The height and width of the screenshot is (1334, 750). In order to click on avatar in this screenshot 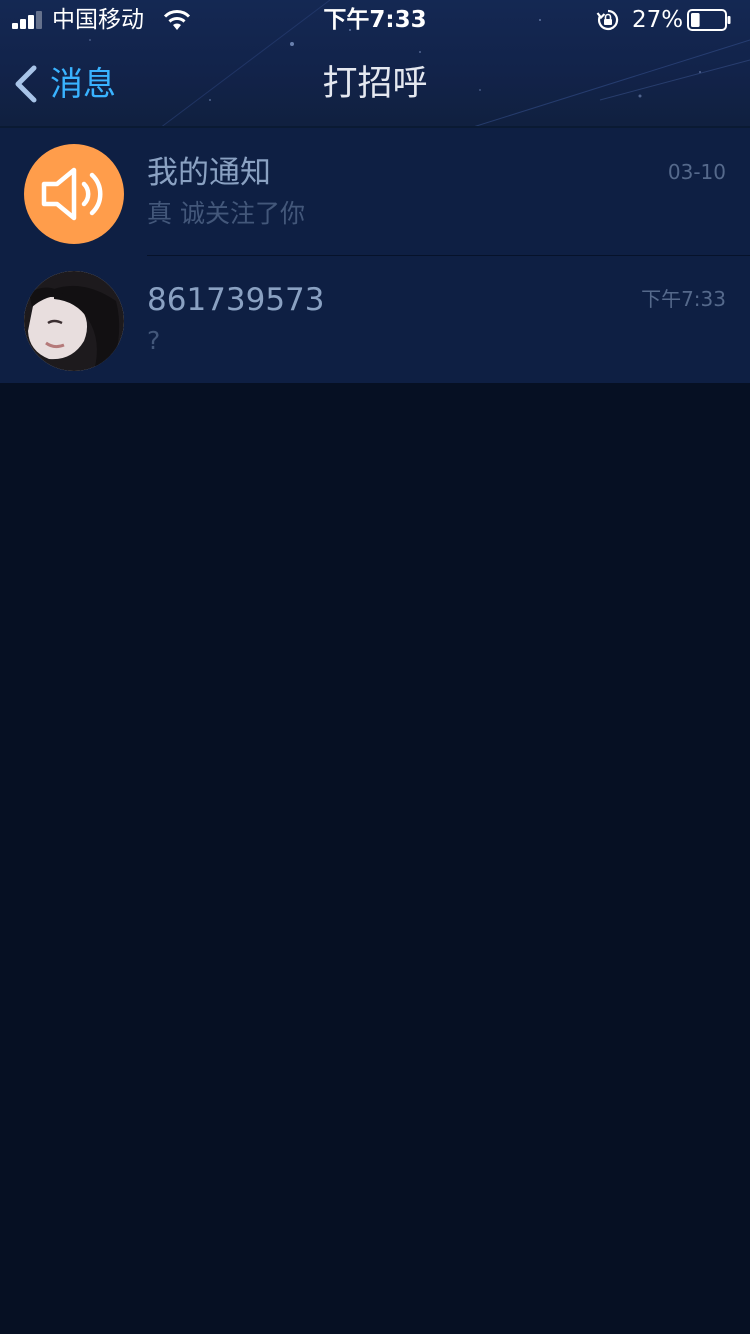, I will do `click(74, 321)`.